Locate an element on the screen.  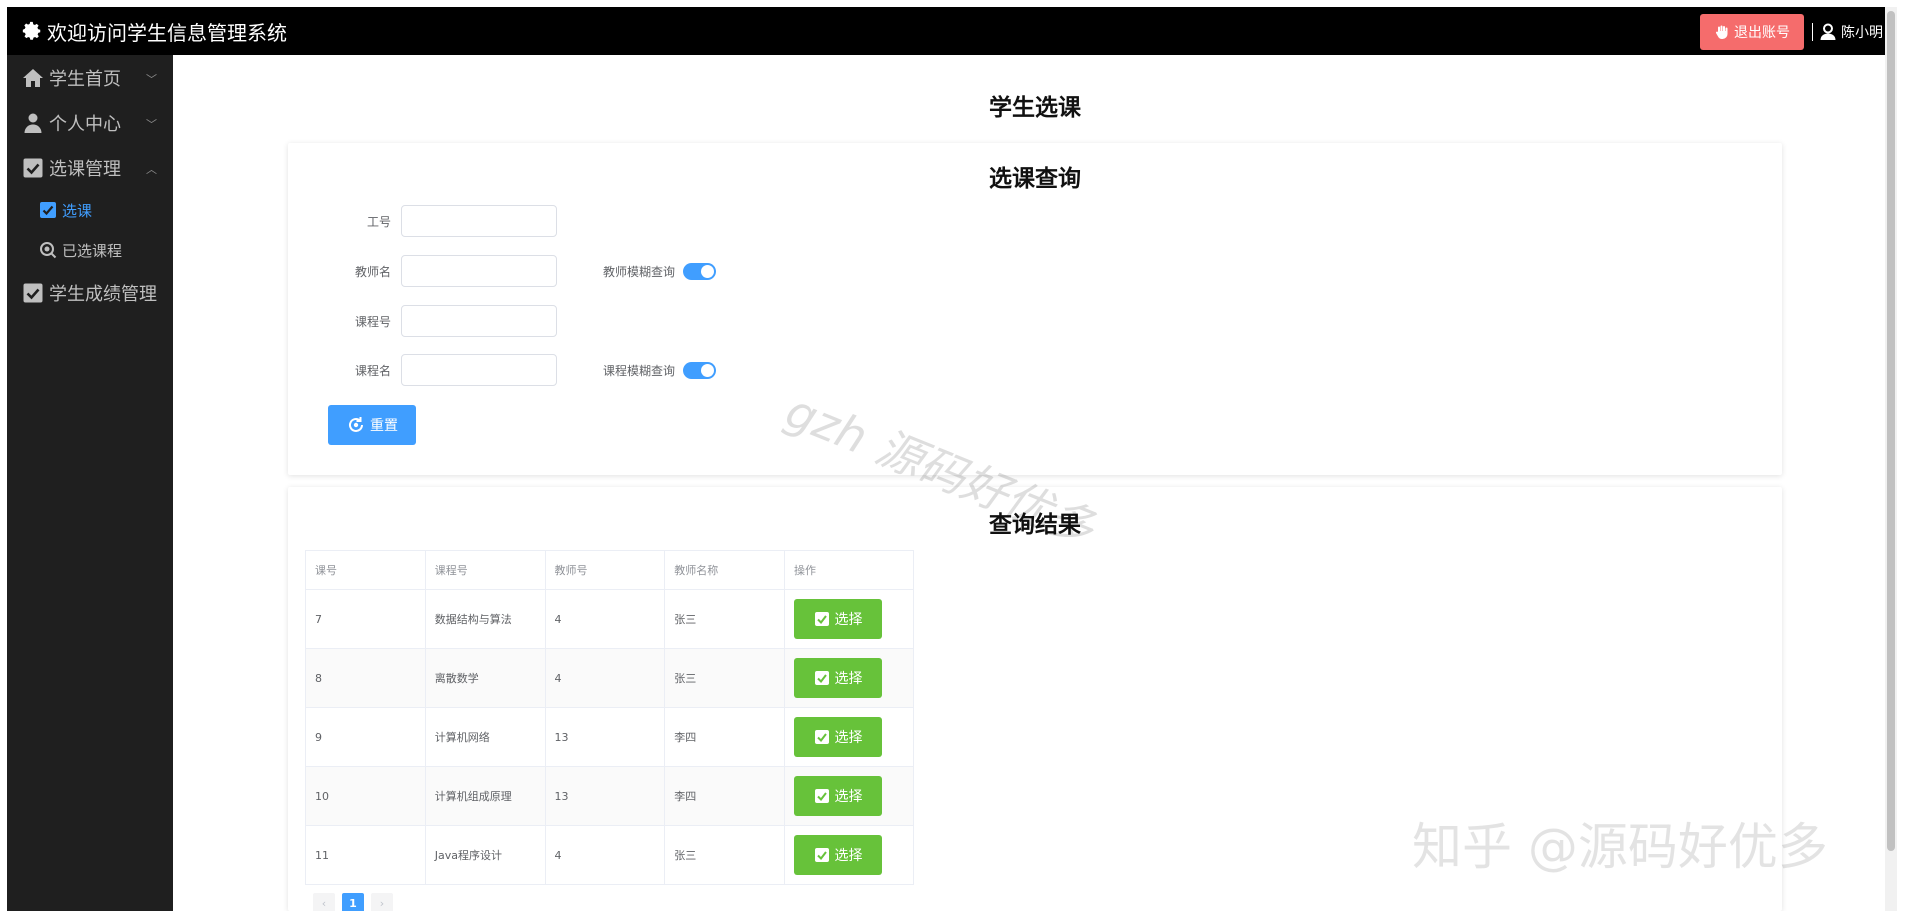
table-row: 7 数据结构与算法 4 张三 选择 is located at coordinates (609, 619).